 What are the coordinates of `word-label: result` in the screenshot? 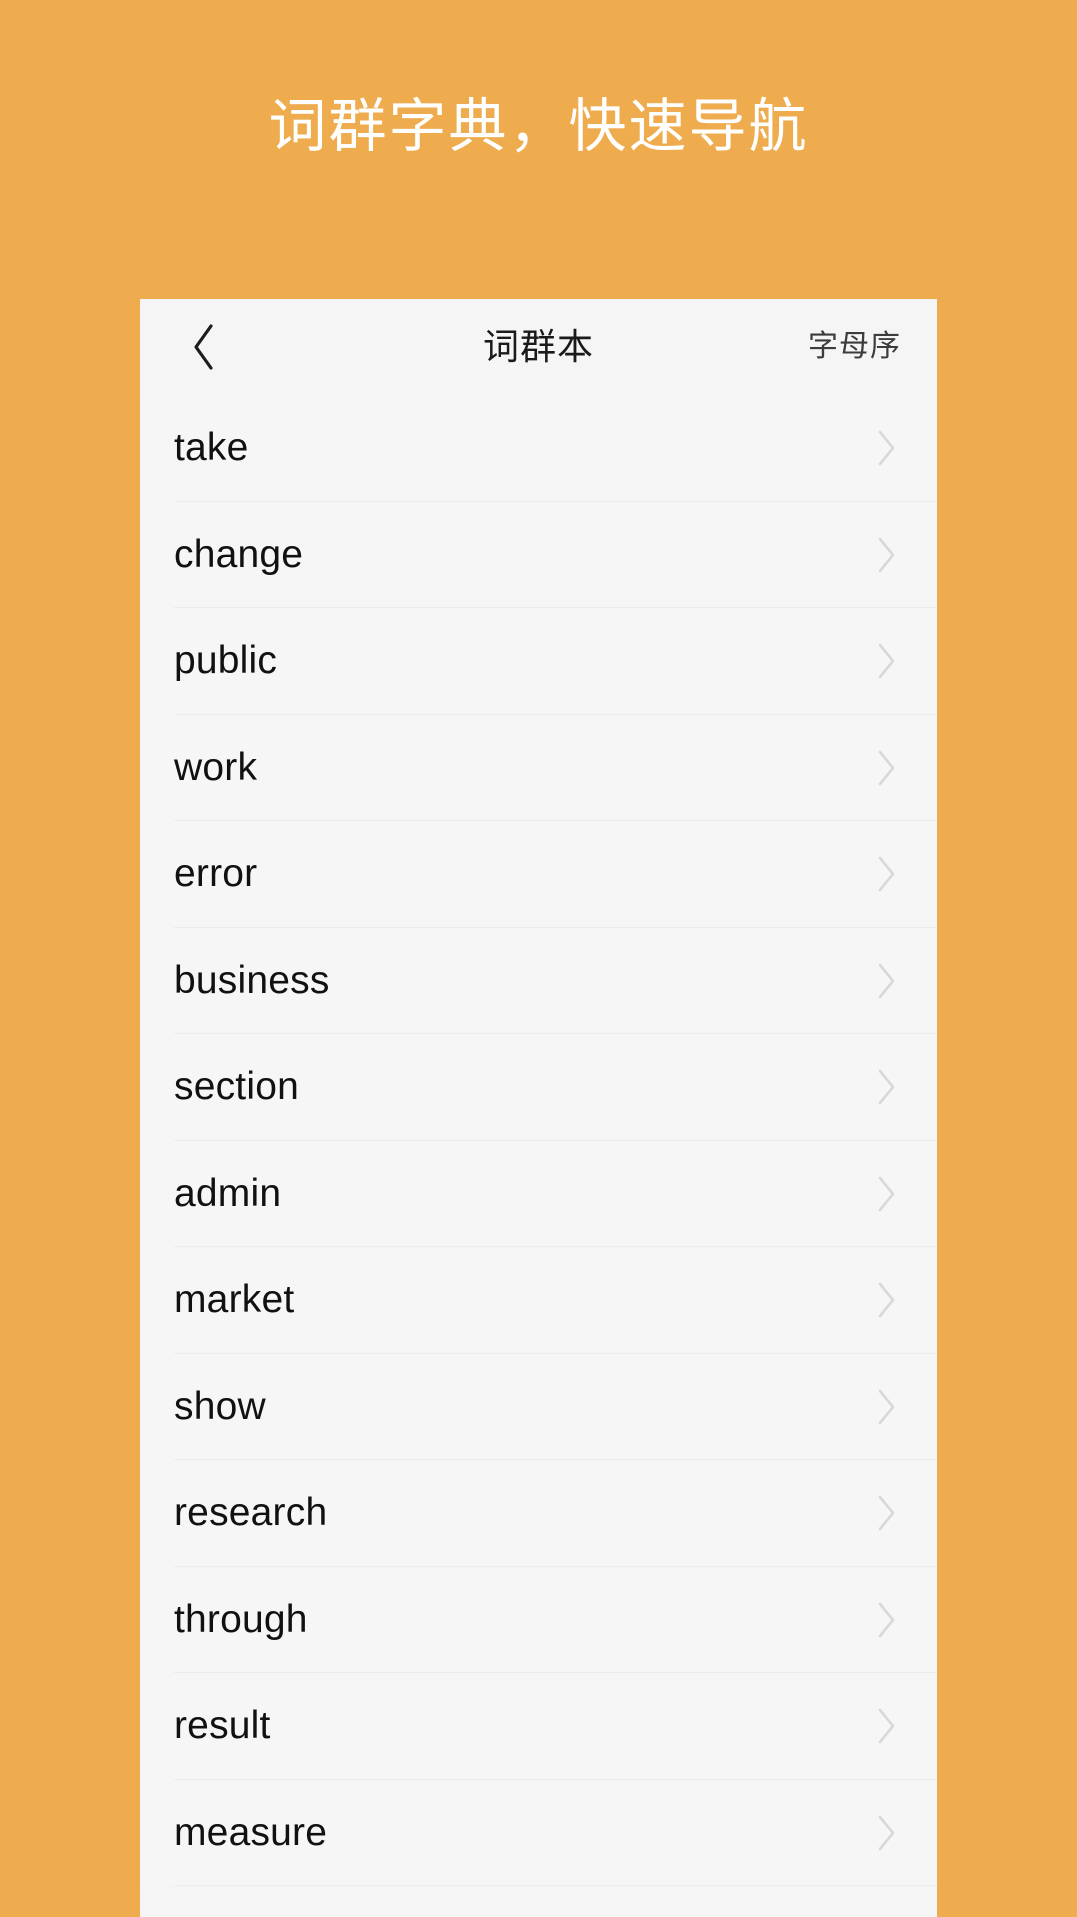 It's located at (222, 1726).